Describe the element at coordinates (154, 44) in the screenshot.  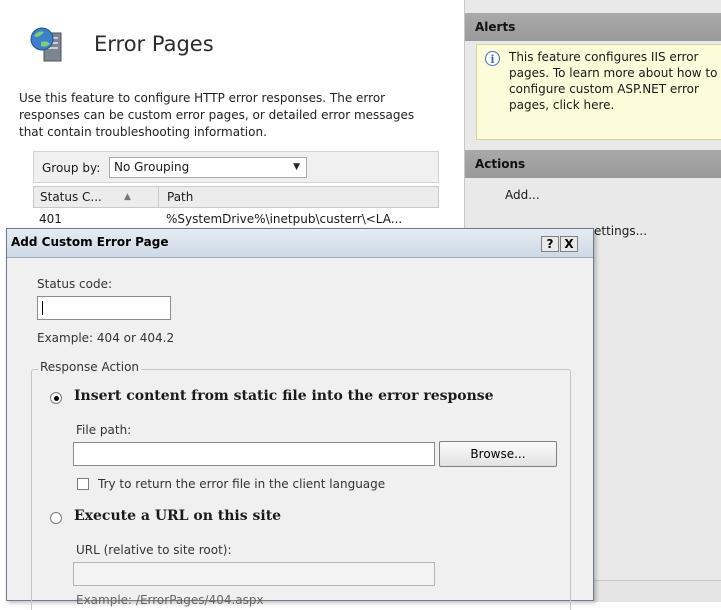
I see `page-title: Error Pages` at that location.